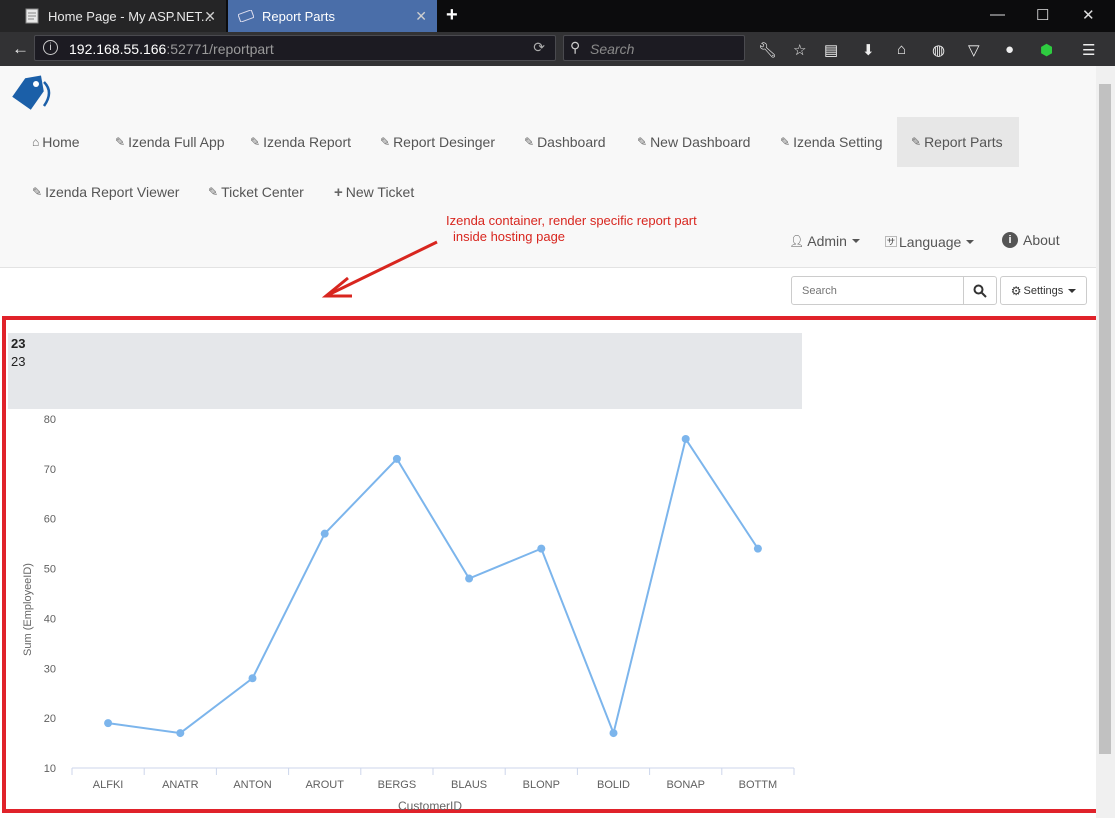 This screenshot has width=1115, height=818. I want to click on settings-button: ⚙ Settings, so click(1043, 290).